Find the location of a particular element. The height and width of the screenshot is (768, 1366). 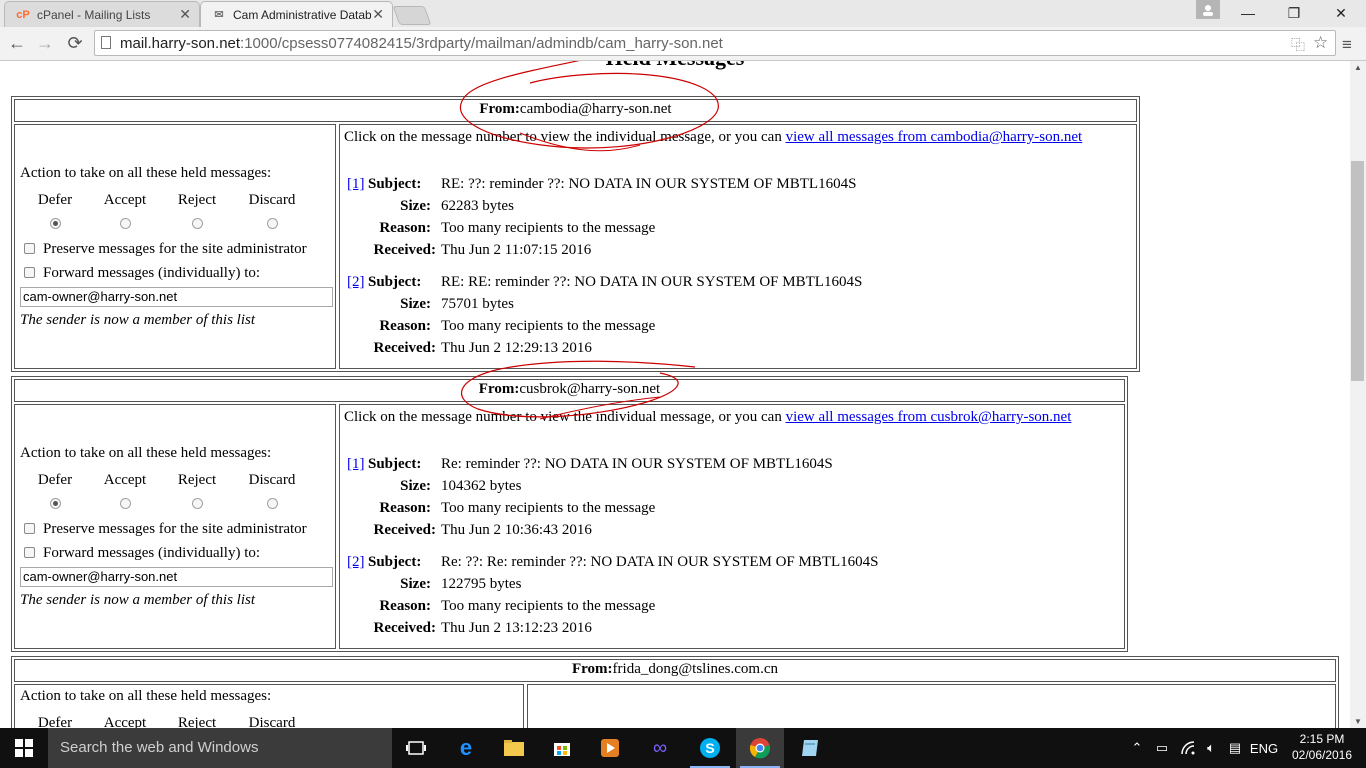

battery-icon: ▭ is located at coordinates (1162, 748).